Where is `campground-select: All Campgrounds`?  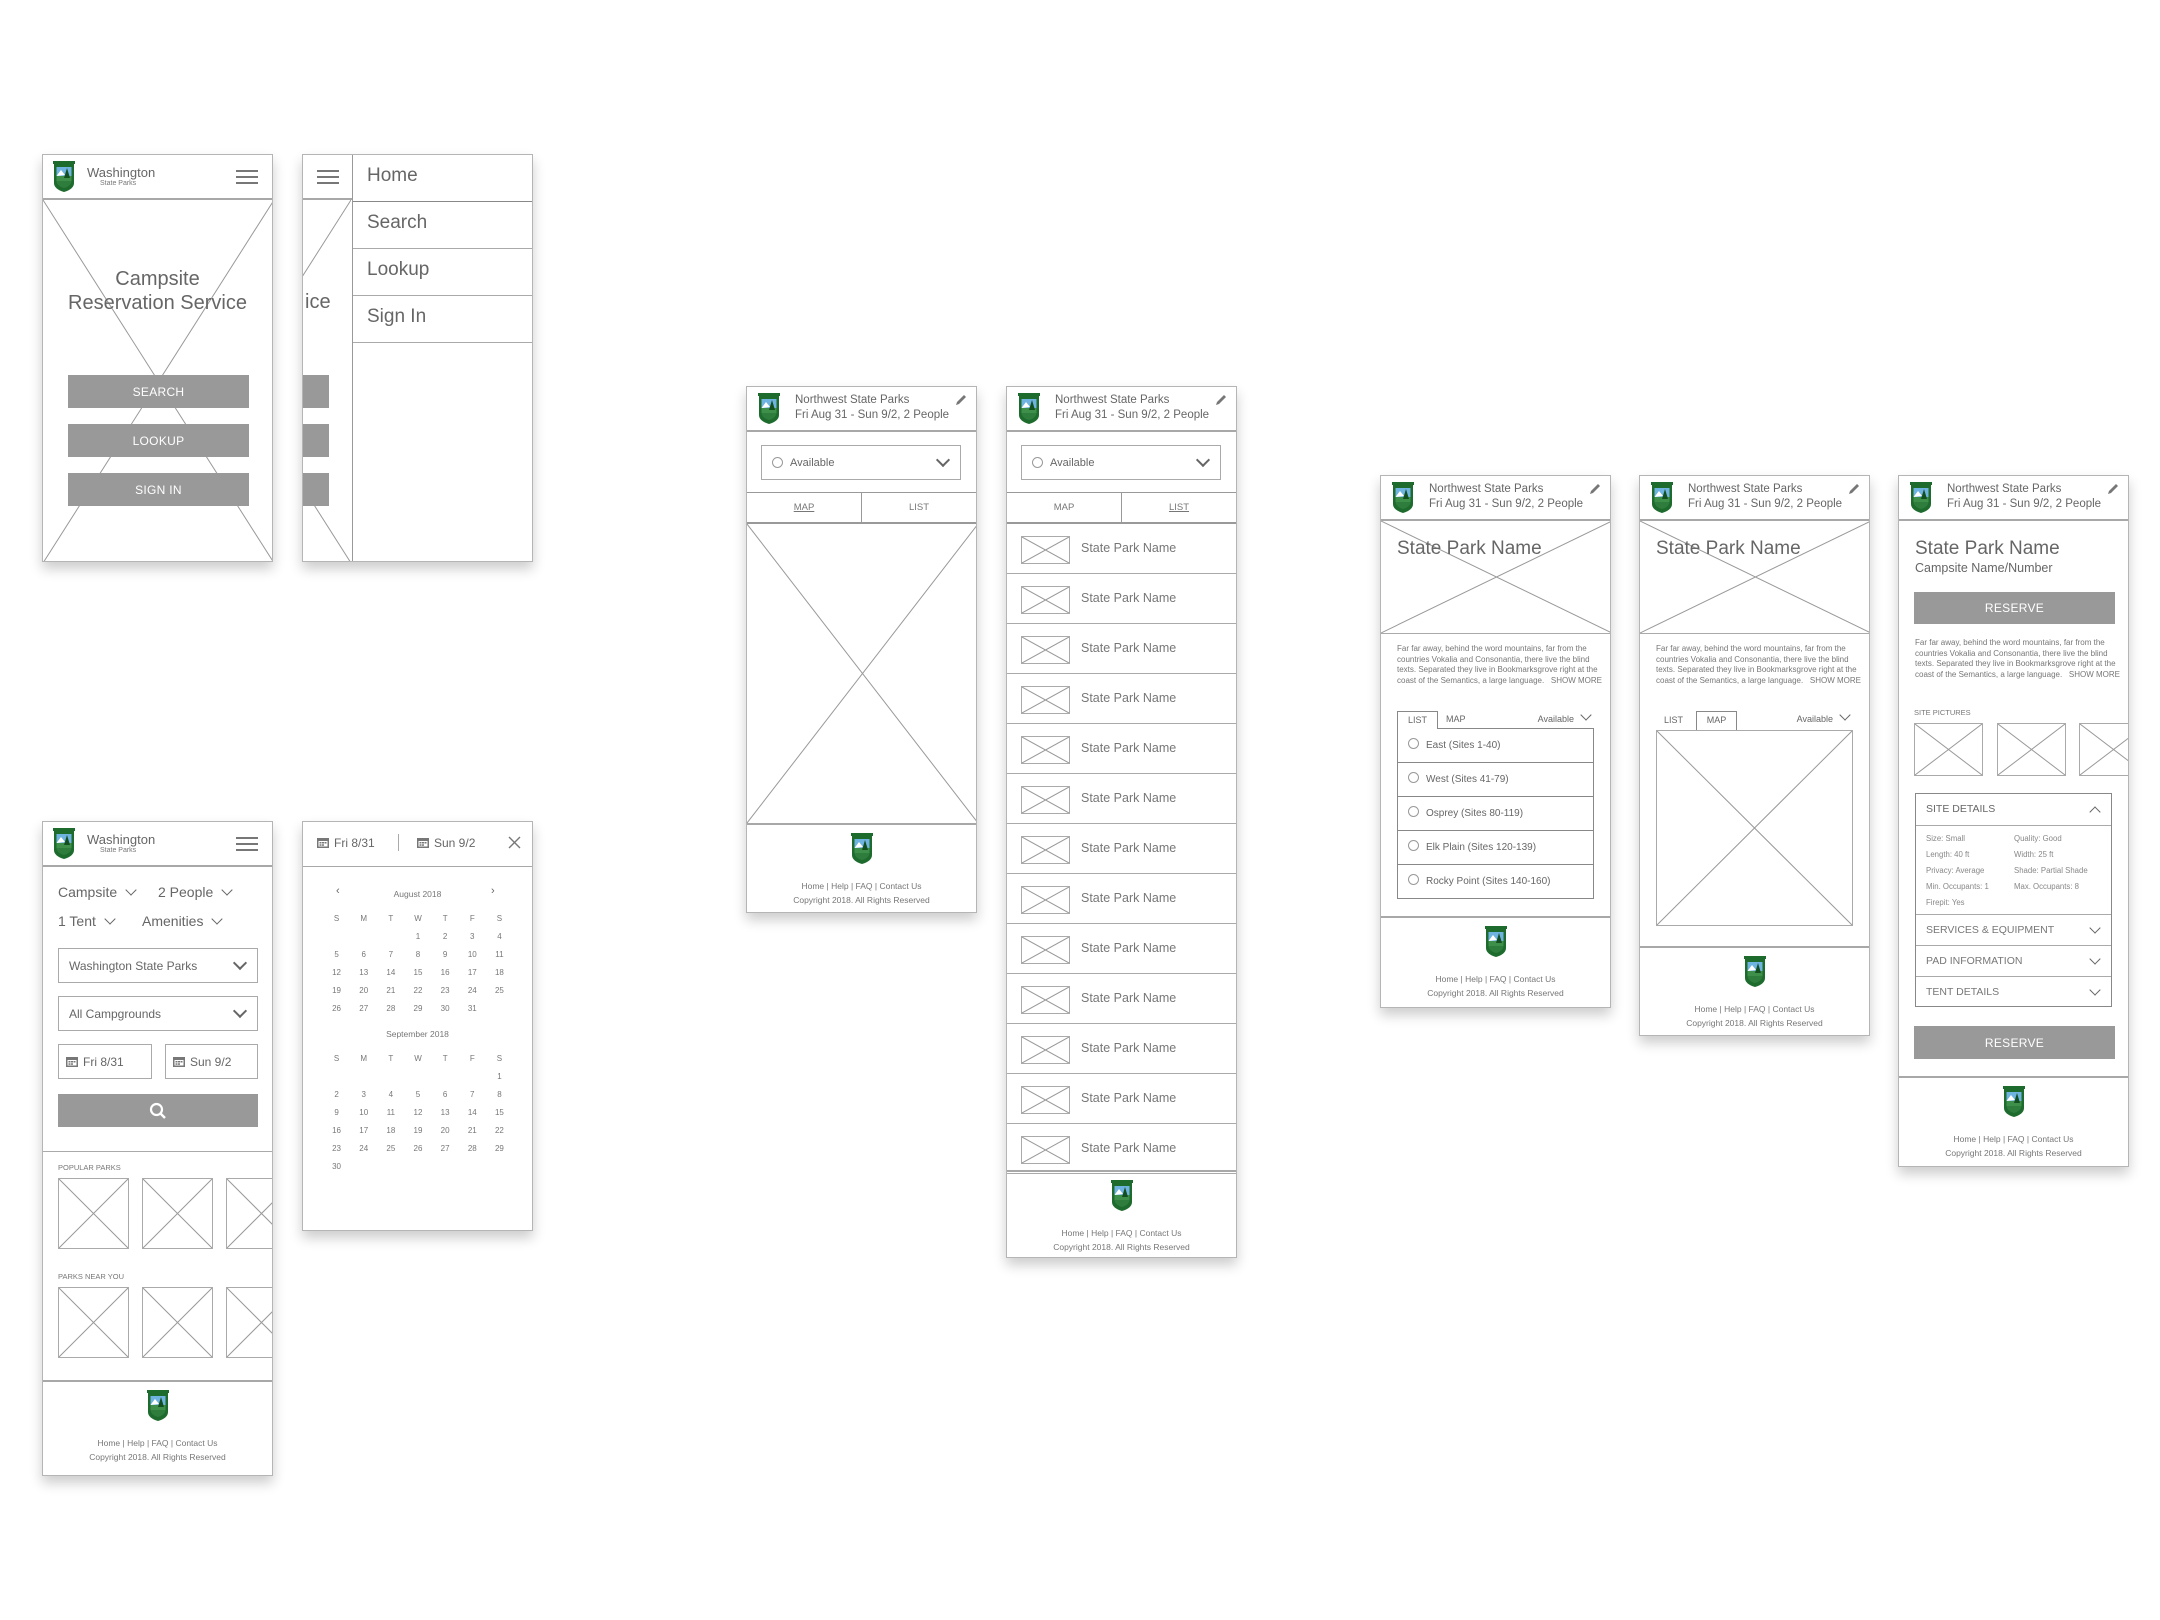
campground-select: All Campgrounds is located at coordinates (158, 1013).